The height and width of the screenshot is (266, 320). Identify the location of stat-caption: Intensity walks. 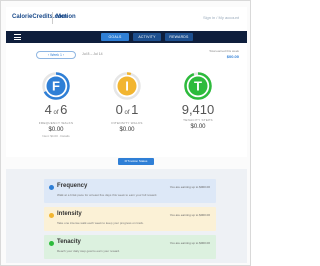
(127, 123).